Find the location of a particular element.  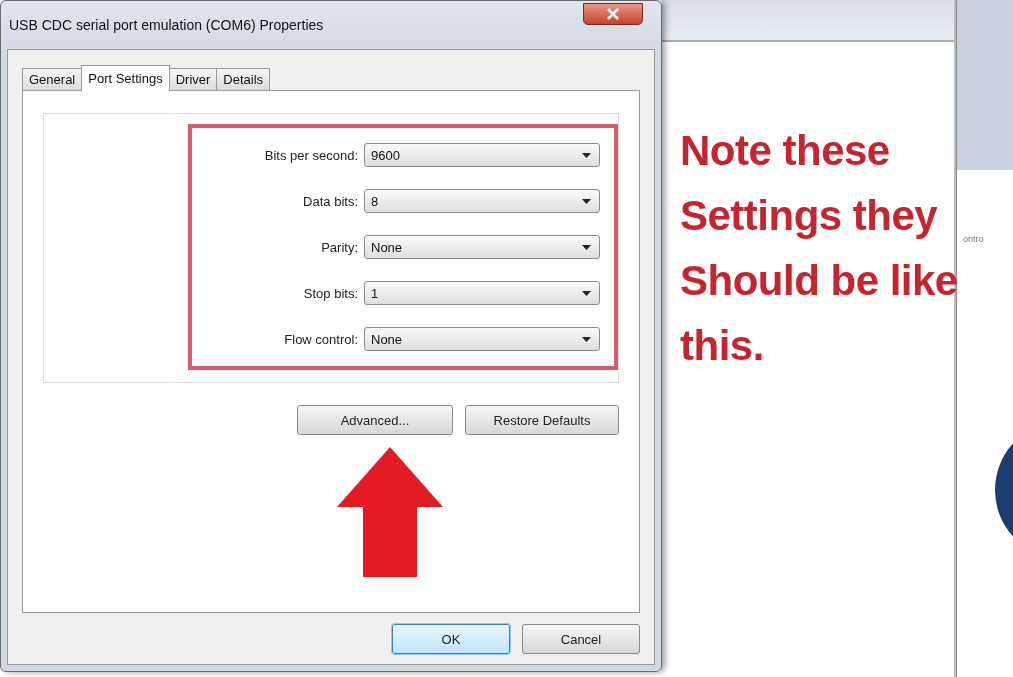

dialog-button: OK is located at coordinates (451, 639).